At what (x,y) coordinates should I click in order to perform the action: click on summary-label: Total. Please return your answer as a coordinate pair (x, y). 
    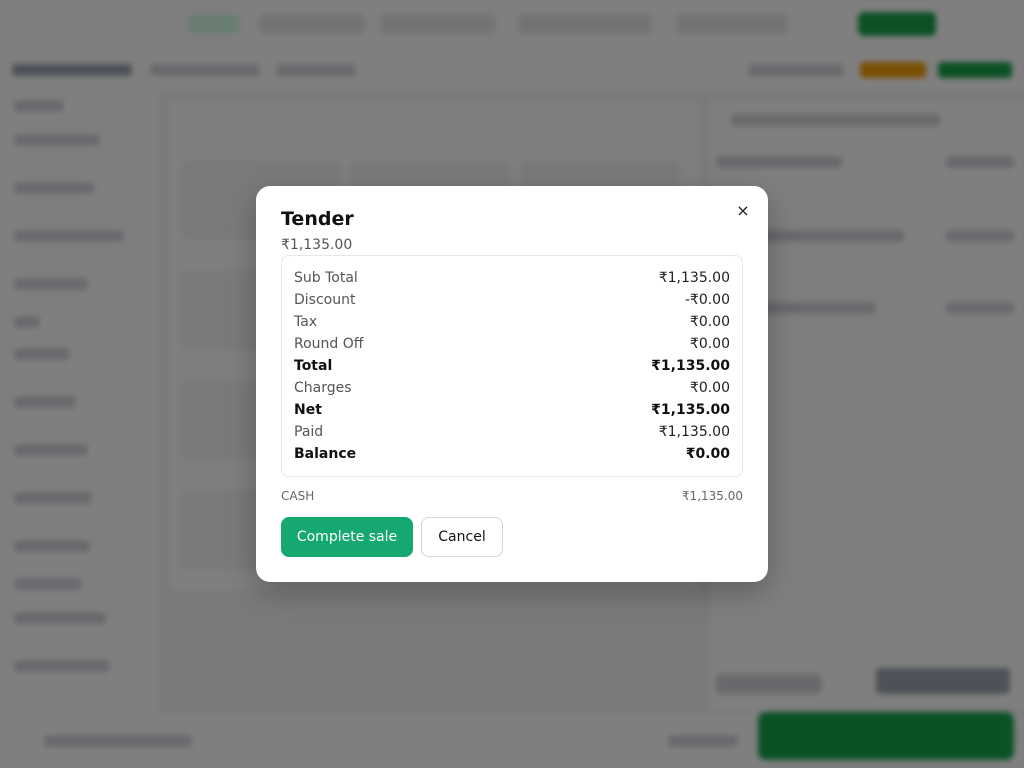
    Looking at the image, I should click on (313, 366).